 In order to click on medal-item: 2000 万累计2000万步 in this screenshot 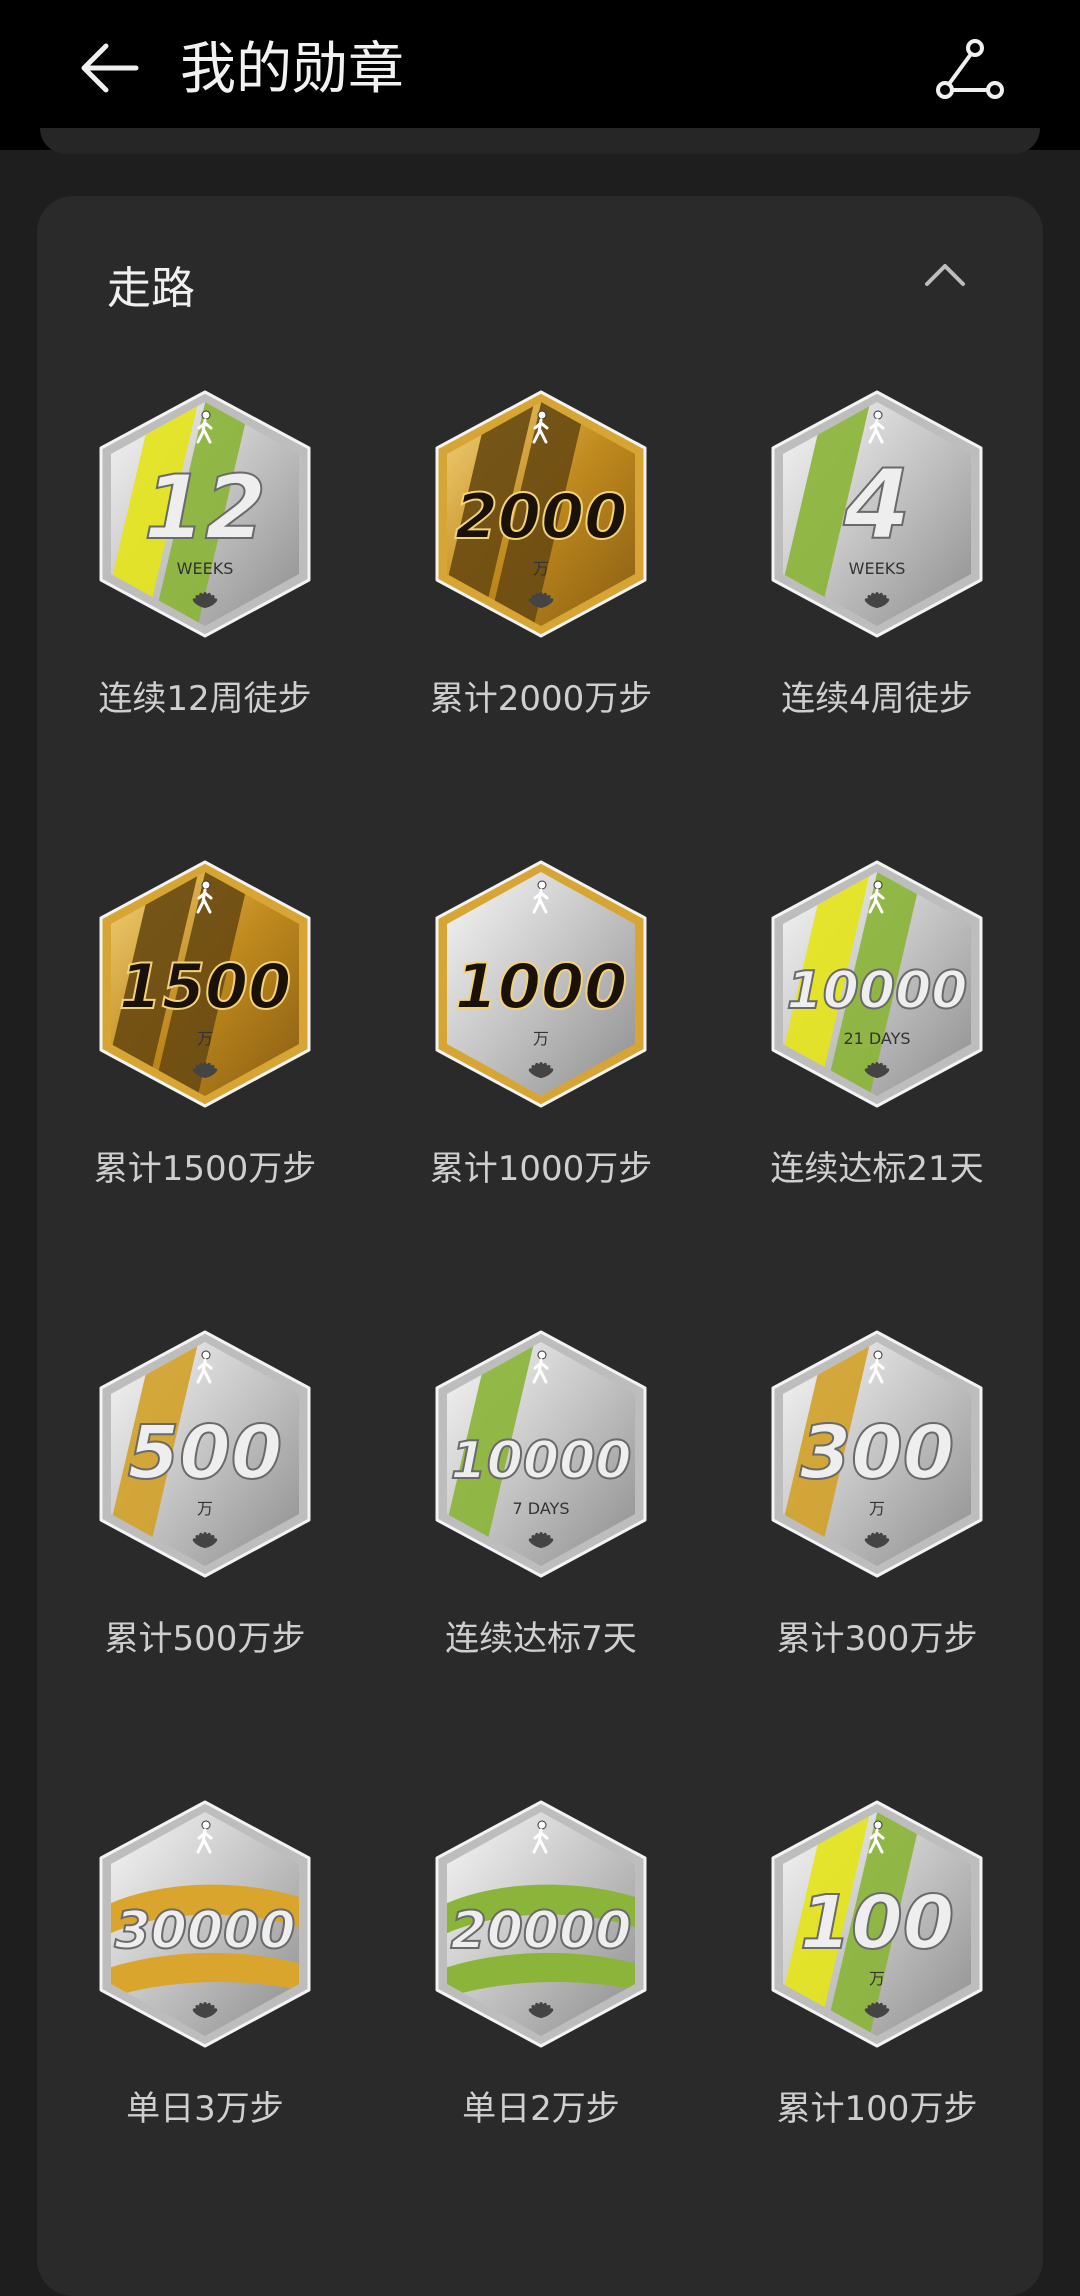, I will do `click(541, 566)`.